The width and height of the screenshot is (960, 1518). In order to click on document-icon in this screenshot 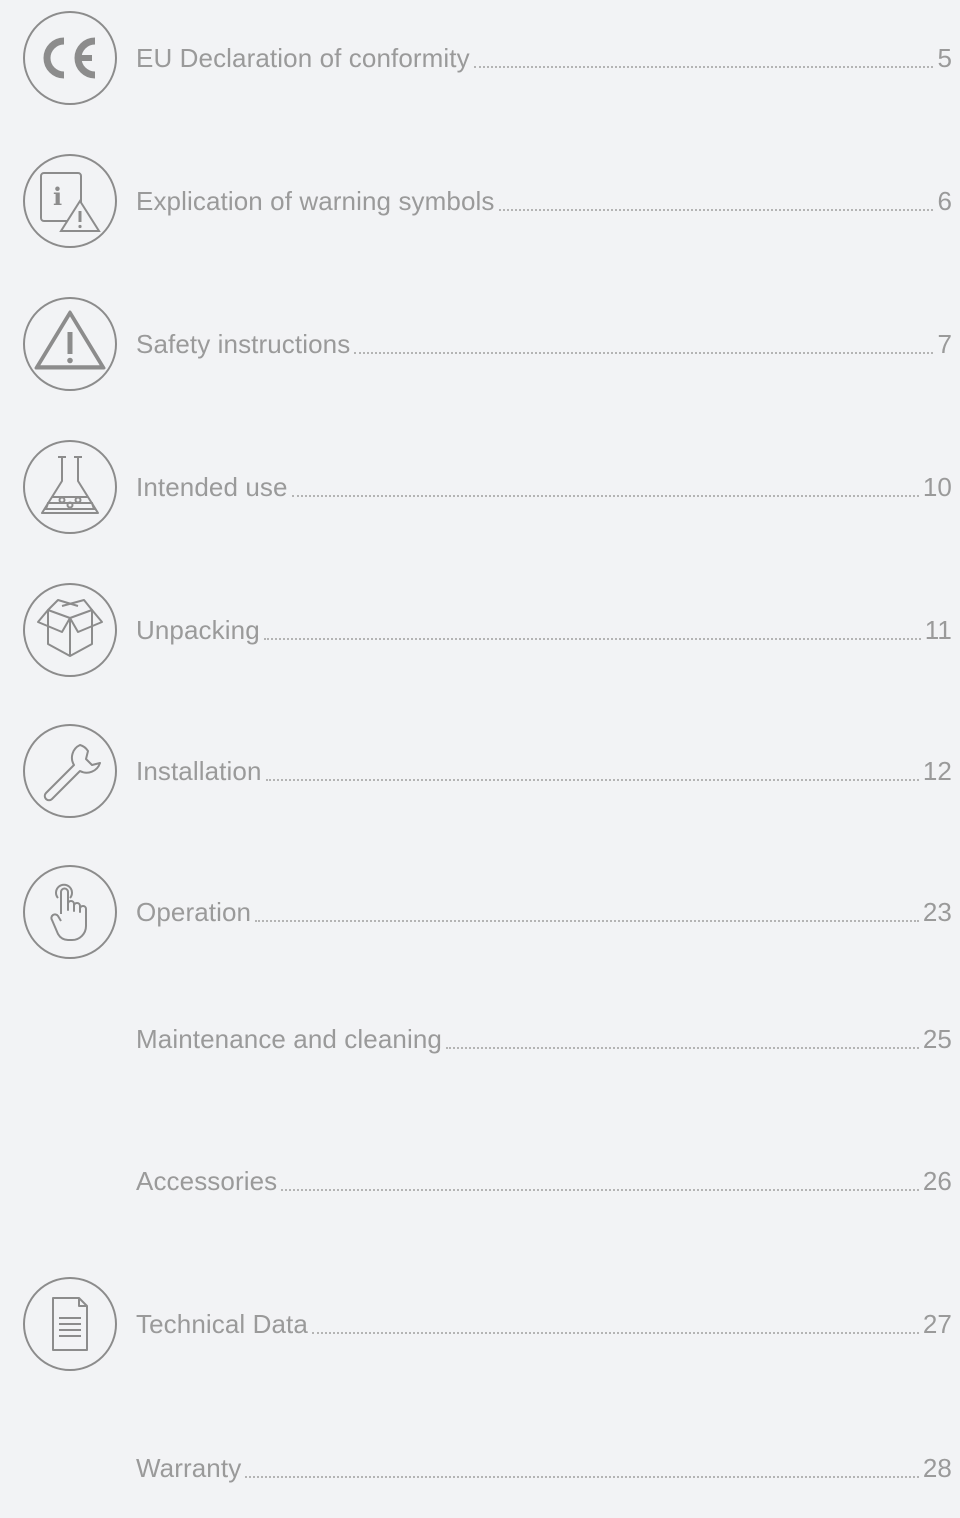, I will do `click(70, 1324)`.